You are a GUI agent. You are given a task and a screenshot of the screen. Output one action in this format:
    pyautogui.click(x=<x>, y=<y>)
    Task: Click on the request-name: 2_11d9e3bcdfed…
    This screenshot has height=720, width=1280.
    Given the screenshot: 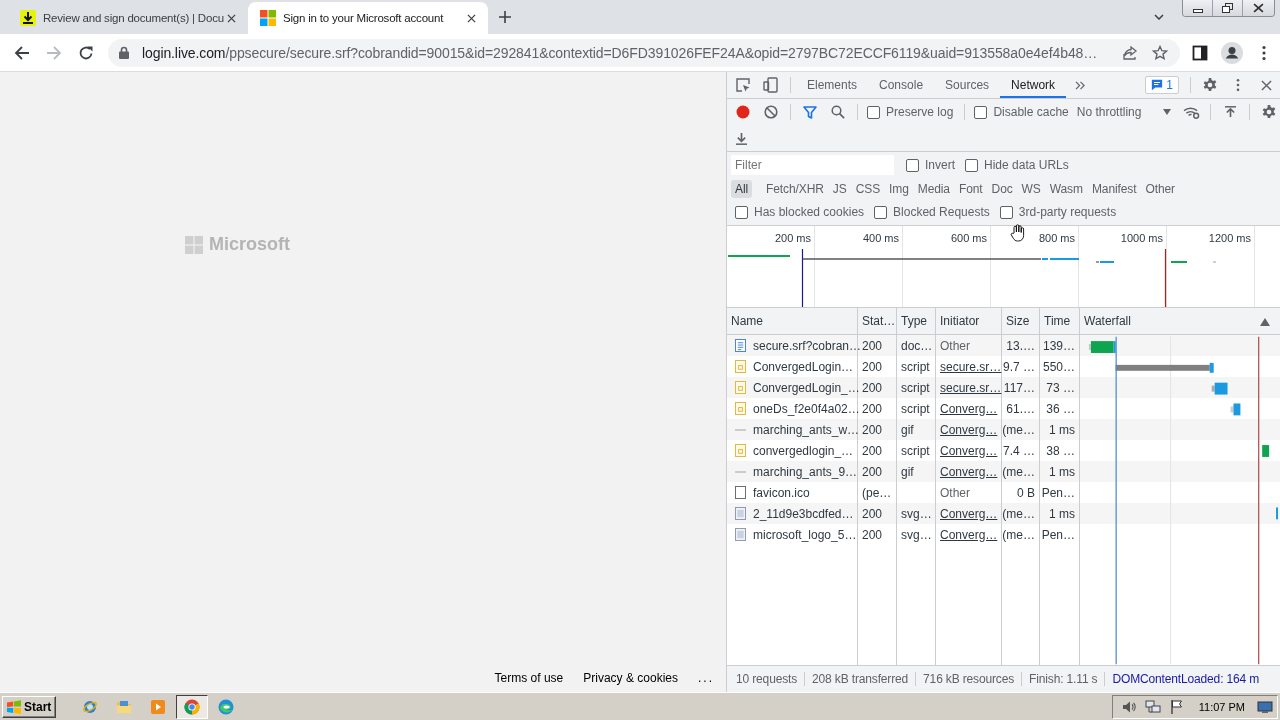 What is the action you would take?
    pyautogui.click(x=803, y=513)
    